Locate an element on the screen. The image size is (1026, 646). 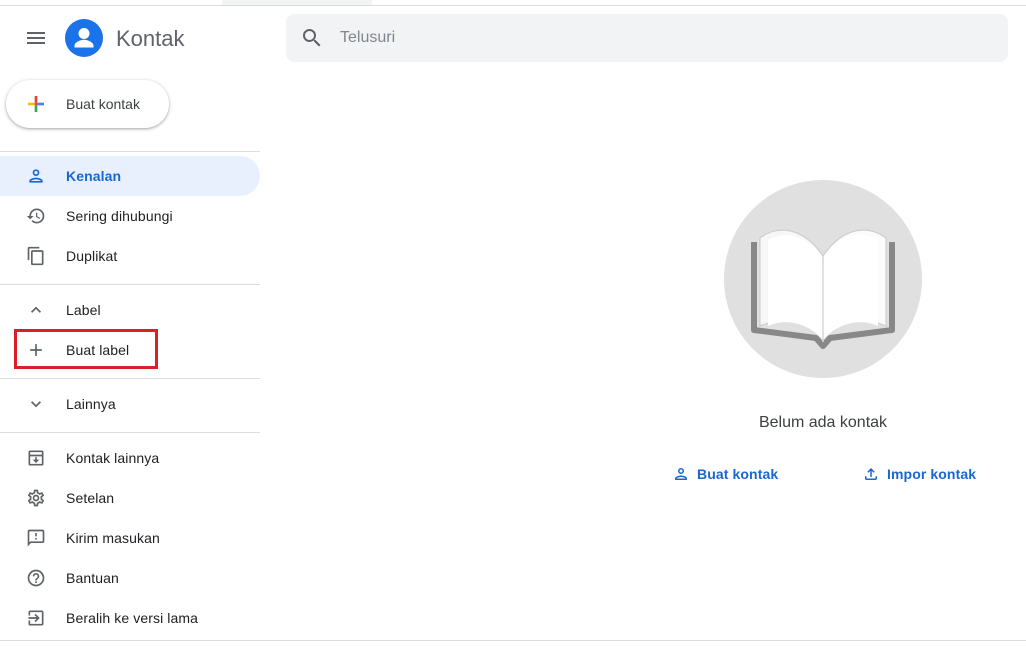
sidebar-item-legacy: Beralih ke versi lama is located at coordinates (130, 618).